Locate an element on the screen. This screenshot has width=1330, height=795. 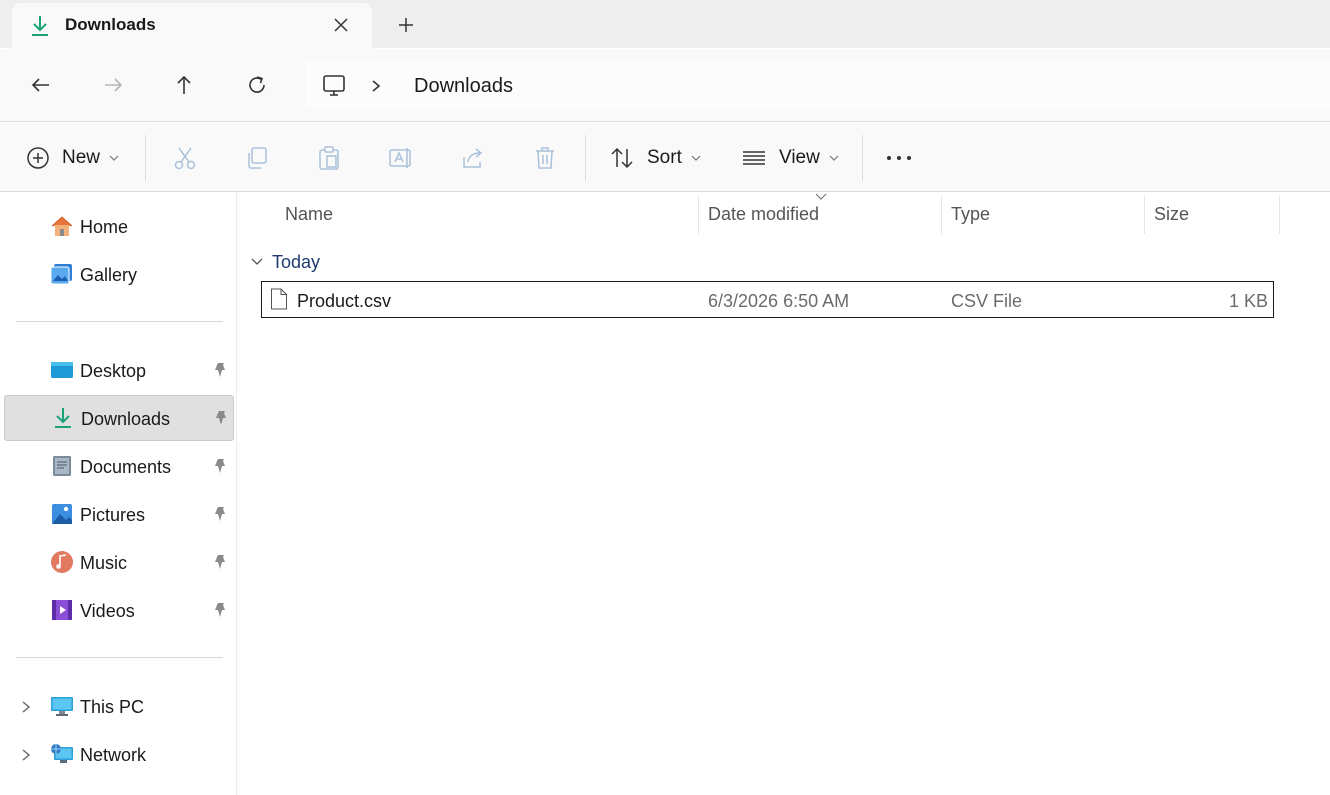
sidebar-item-videos: Videos is located at coordinates (119, 611).